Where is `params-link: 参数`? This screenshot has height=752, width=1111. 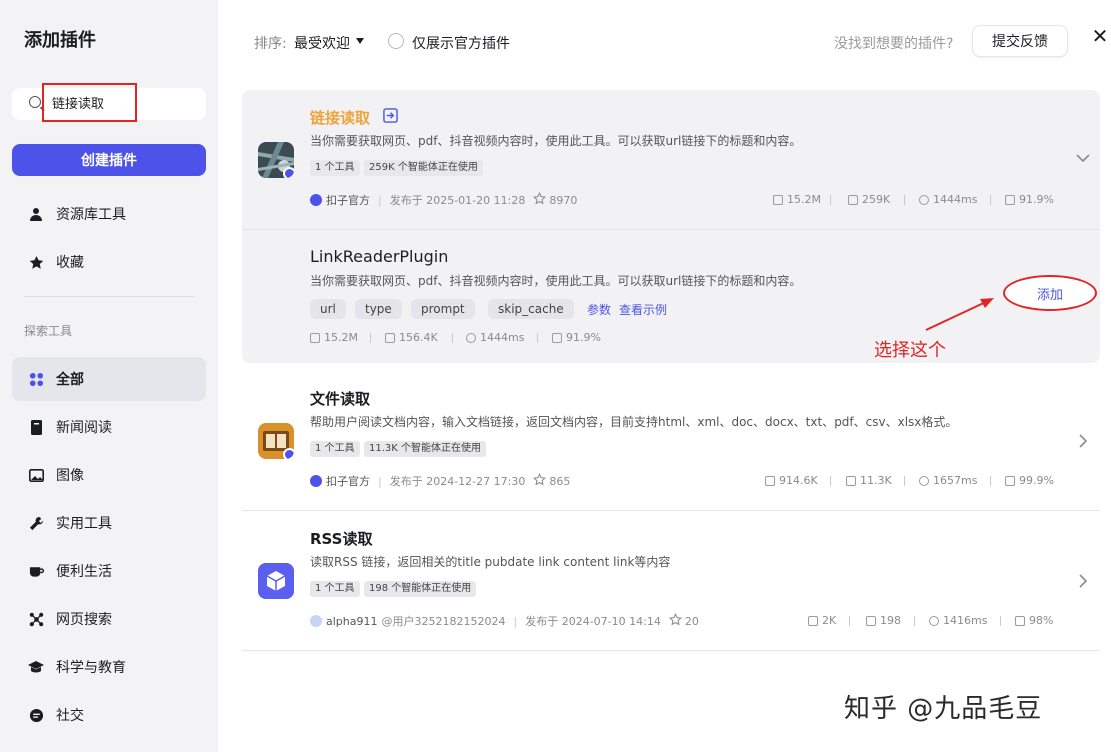
params-link: 参数 is located at coordinates (599, 309).